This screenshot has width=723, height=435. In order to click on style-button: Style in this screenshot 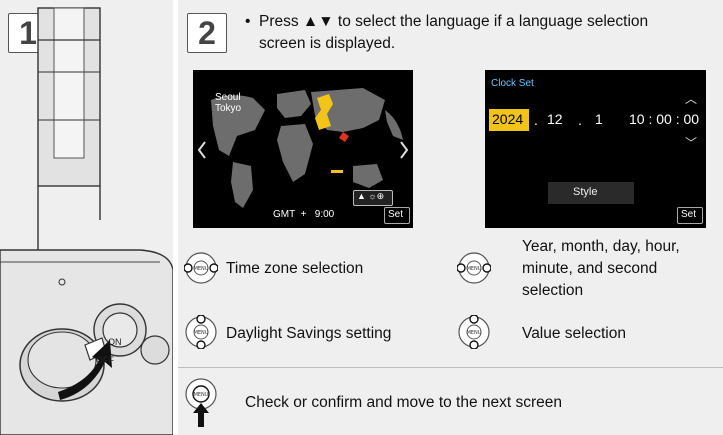, I will do `click(591, 193)`.